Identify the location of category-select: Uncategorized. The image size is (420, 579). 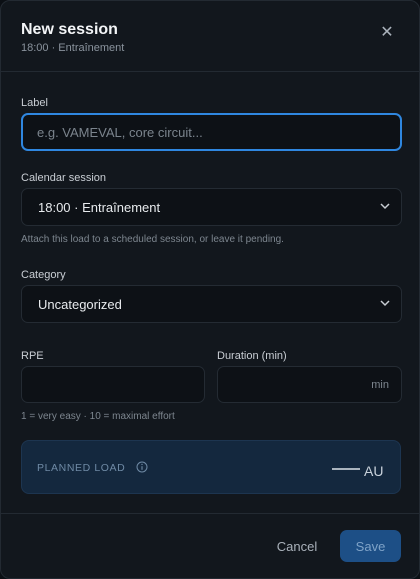
(211, 304).